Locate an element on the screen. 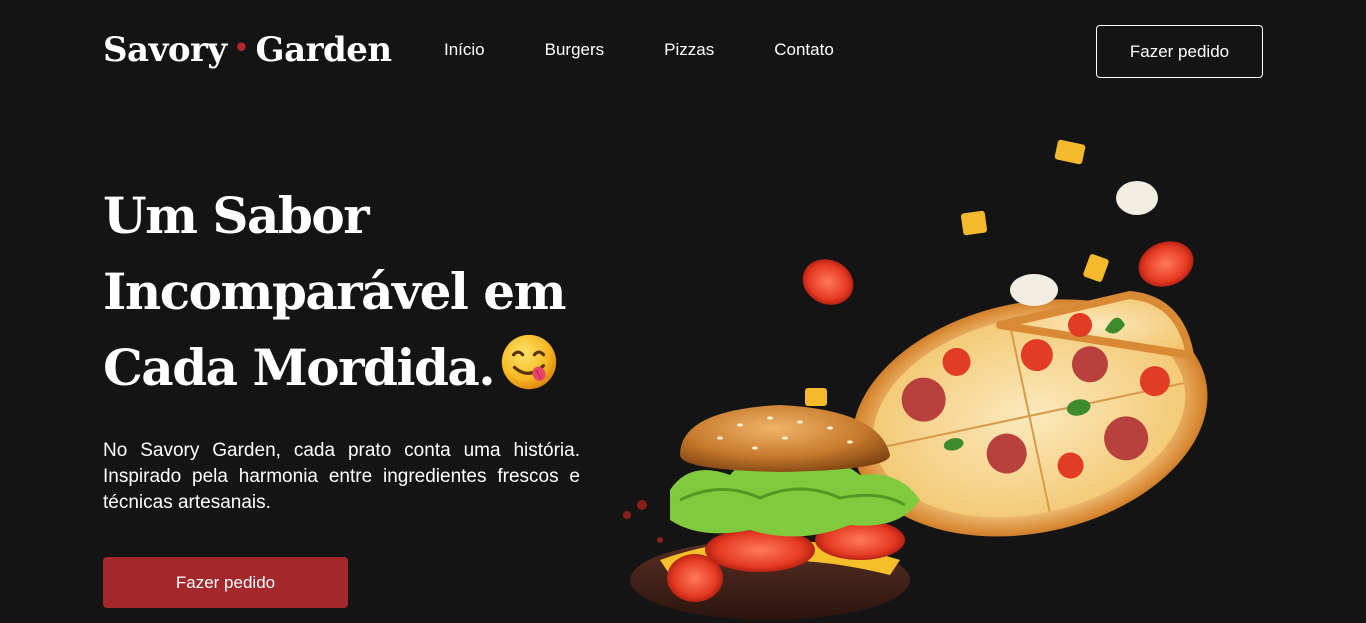  nav-item-burgers: Burgers is located at coordinates (575, 50).